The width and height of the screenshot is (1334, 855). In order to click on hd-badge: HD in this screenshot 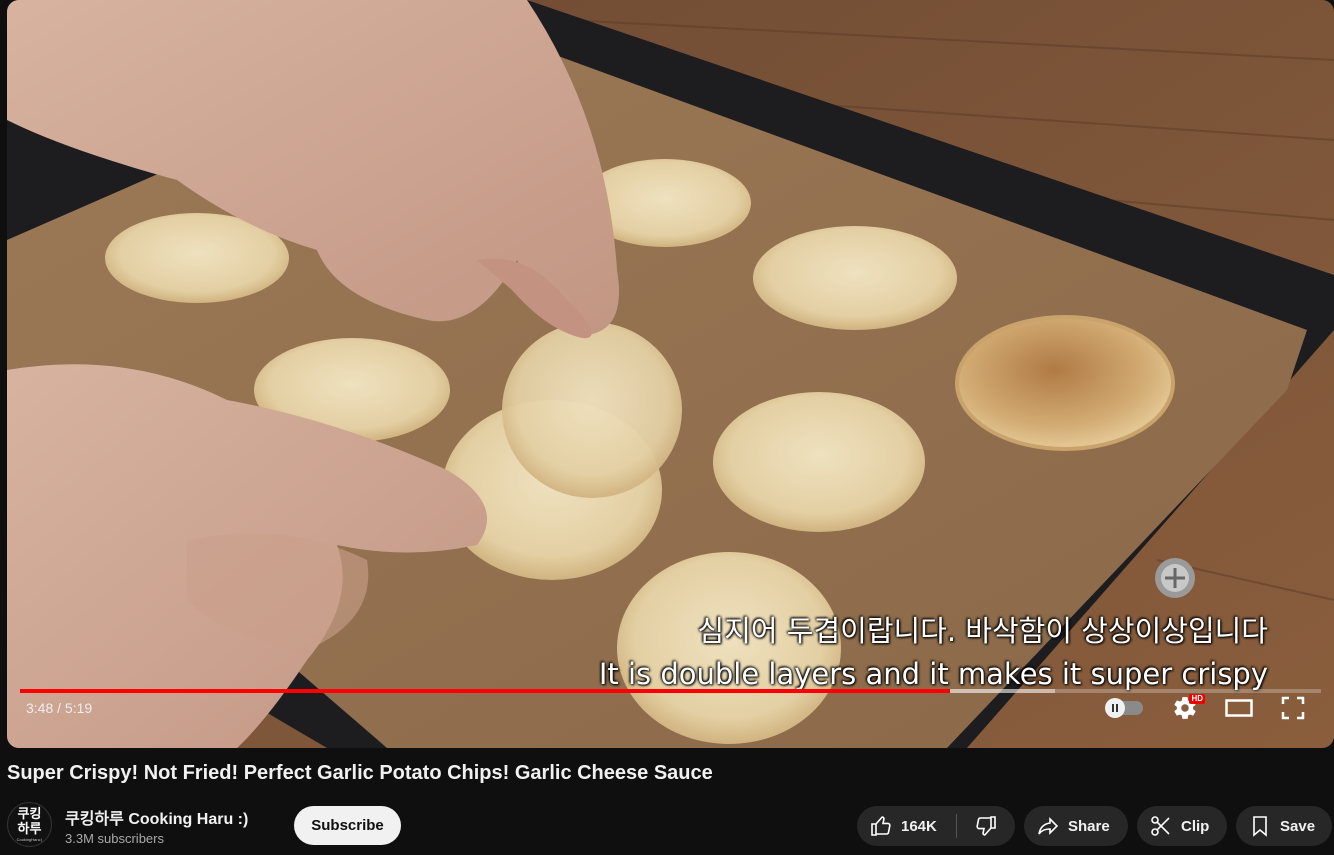, I will do `click(1197, 699)`.